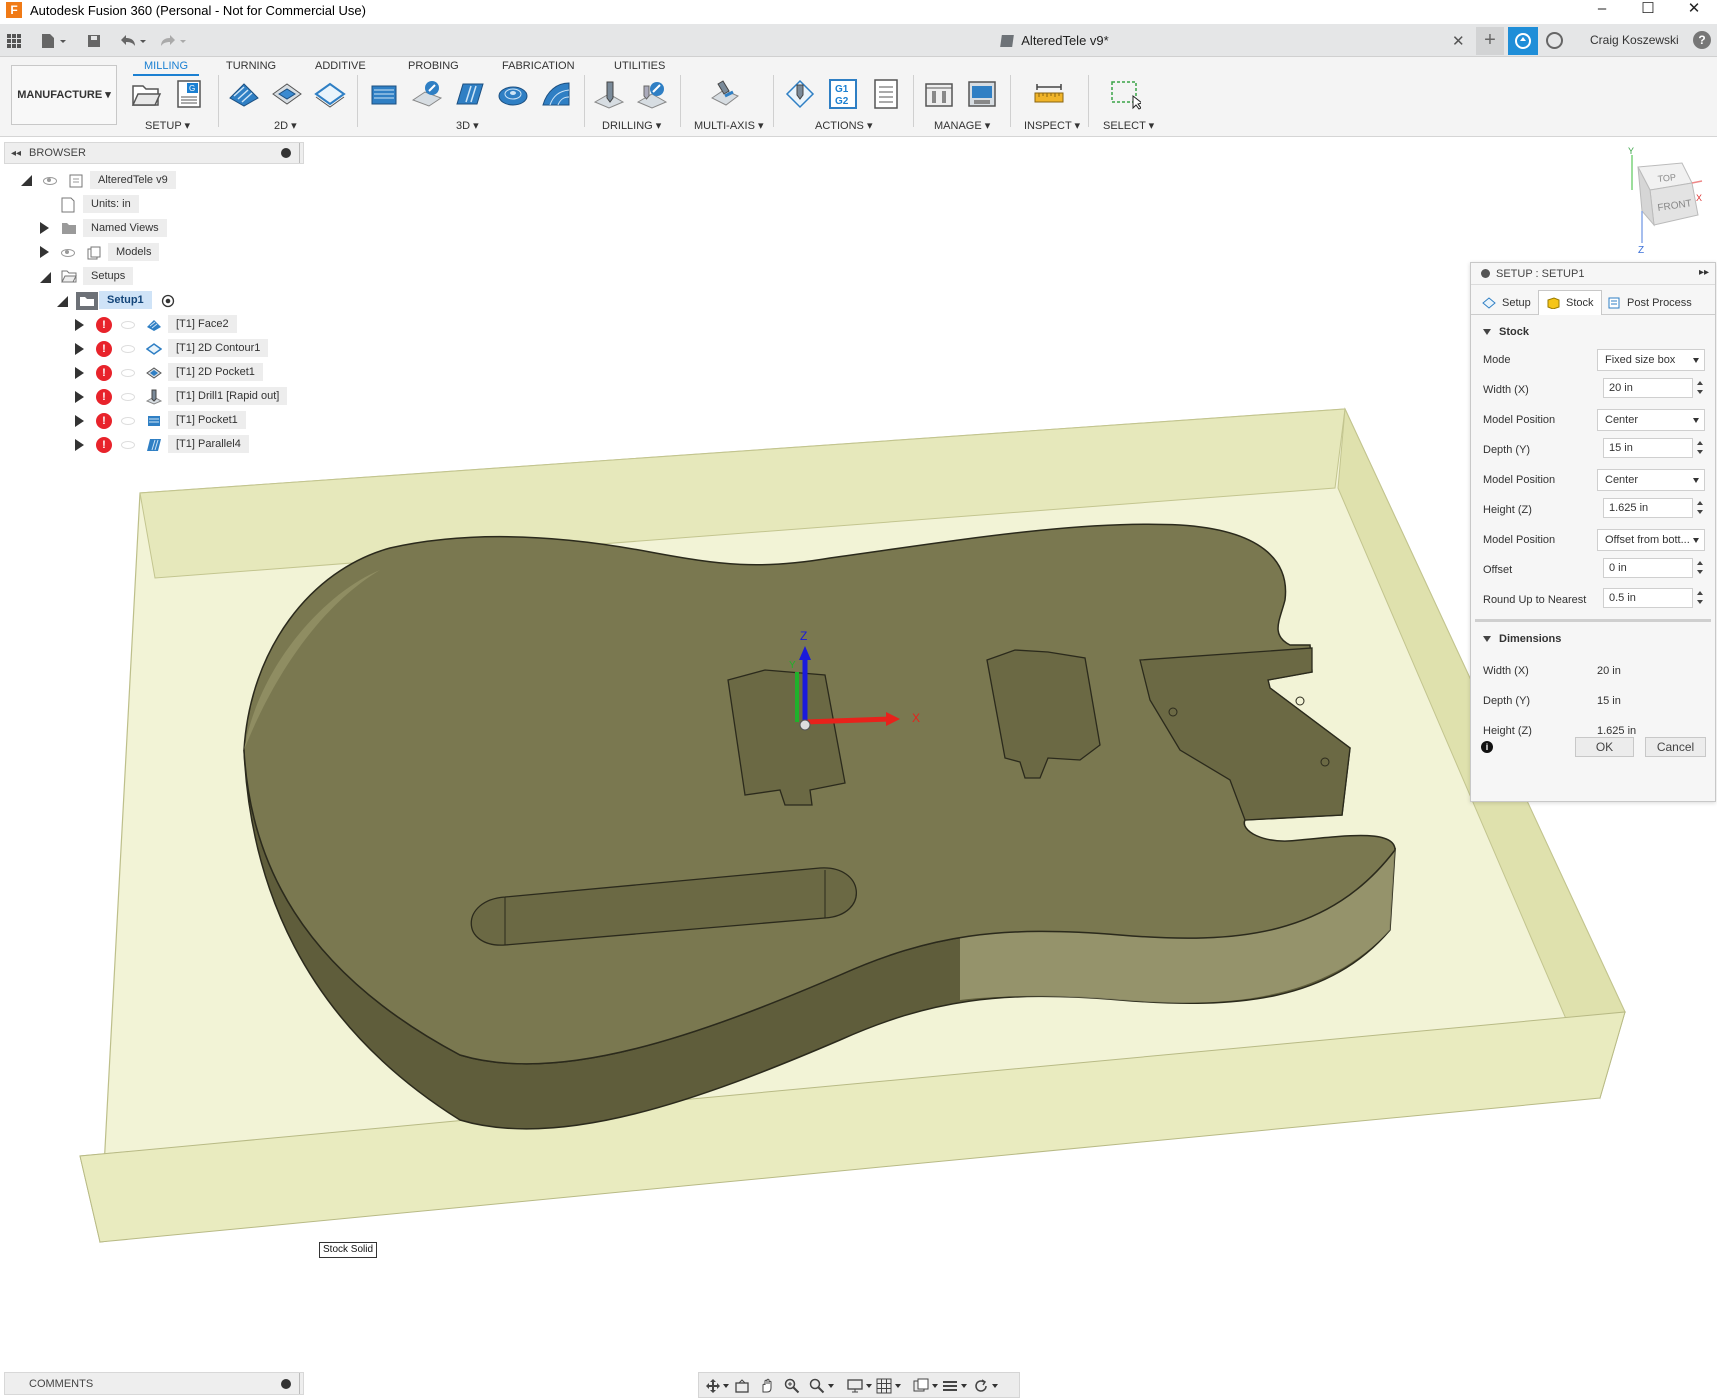  I want to click on visibility-eye-icon, so click(50, 181).